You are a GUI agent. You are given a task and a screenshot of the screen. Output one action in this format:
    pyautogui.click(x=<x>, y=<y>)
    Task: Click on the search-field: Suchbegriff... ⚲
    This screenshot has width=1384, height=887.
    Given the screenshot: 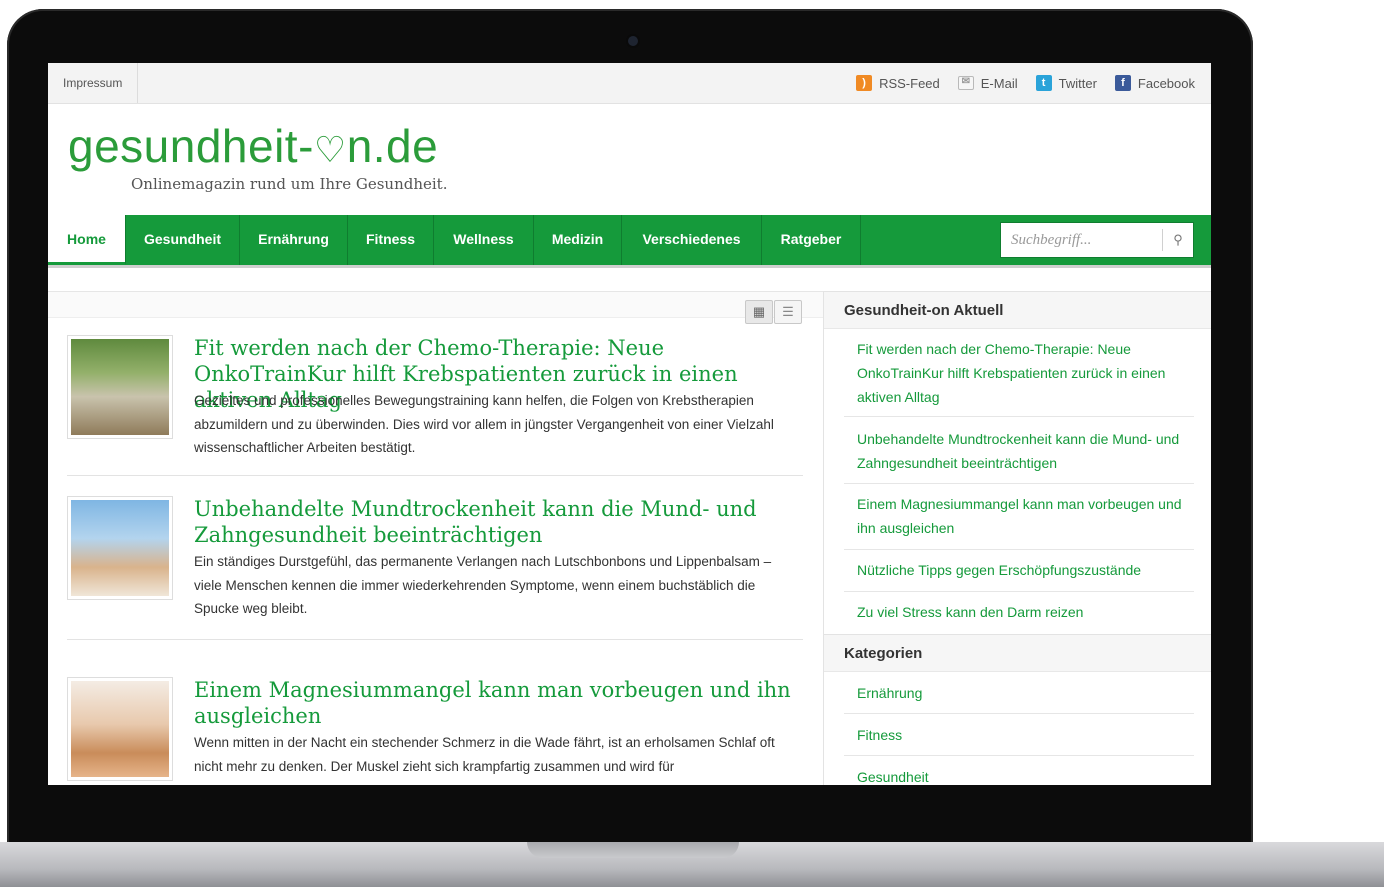 What is the action you would take?
    pyautogui.click(x=1097, y=240)
    